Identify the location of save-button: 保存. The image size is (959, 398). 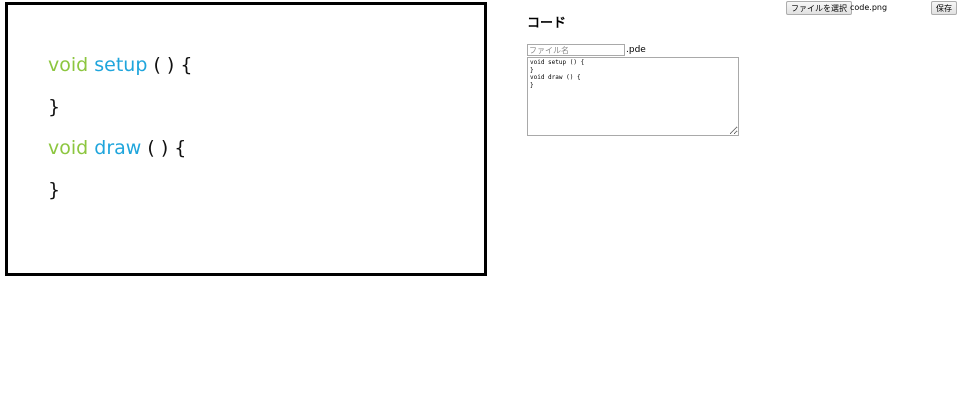
(944, 8).